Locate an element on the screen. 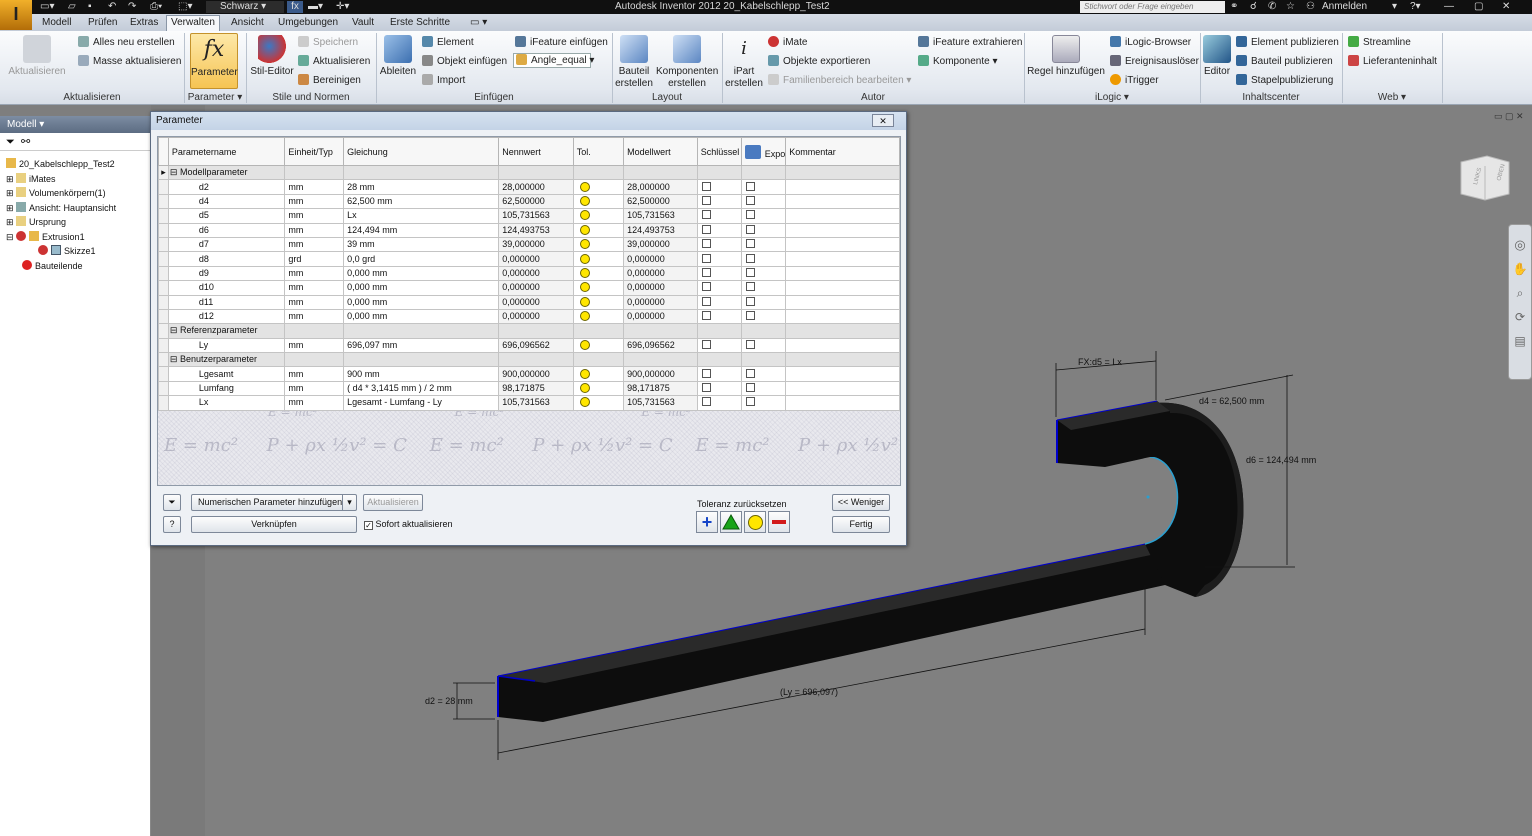 The image size is (1532, 836). filter-button: ⏷ is located at coordinates (172, 502).